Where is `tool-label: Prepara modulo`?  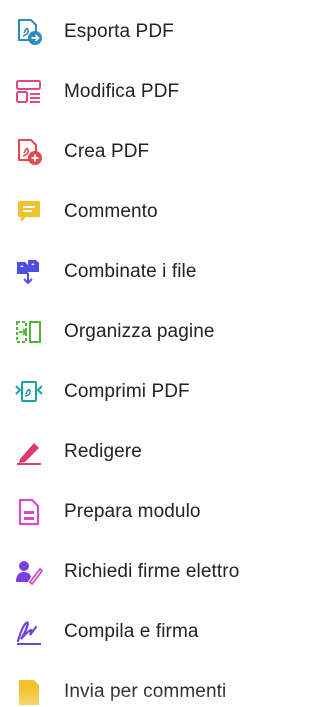 tool-label: Prepara modulo is located at coordinates (132, 511).